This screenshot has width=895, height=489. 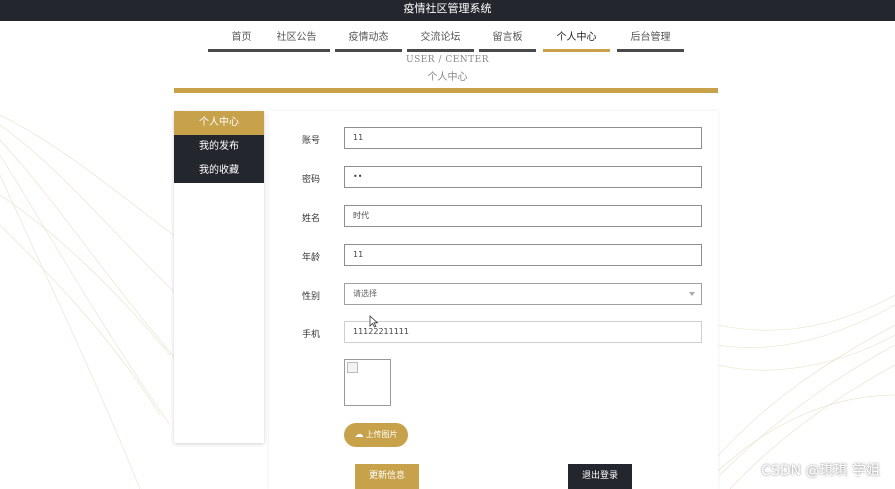 What do you see at coordinates (820, 471) in the screenshot?
I see `watermark: CSDN @琪琪 学姐` at bounding box center [820, 471].